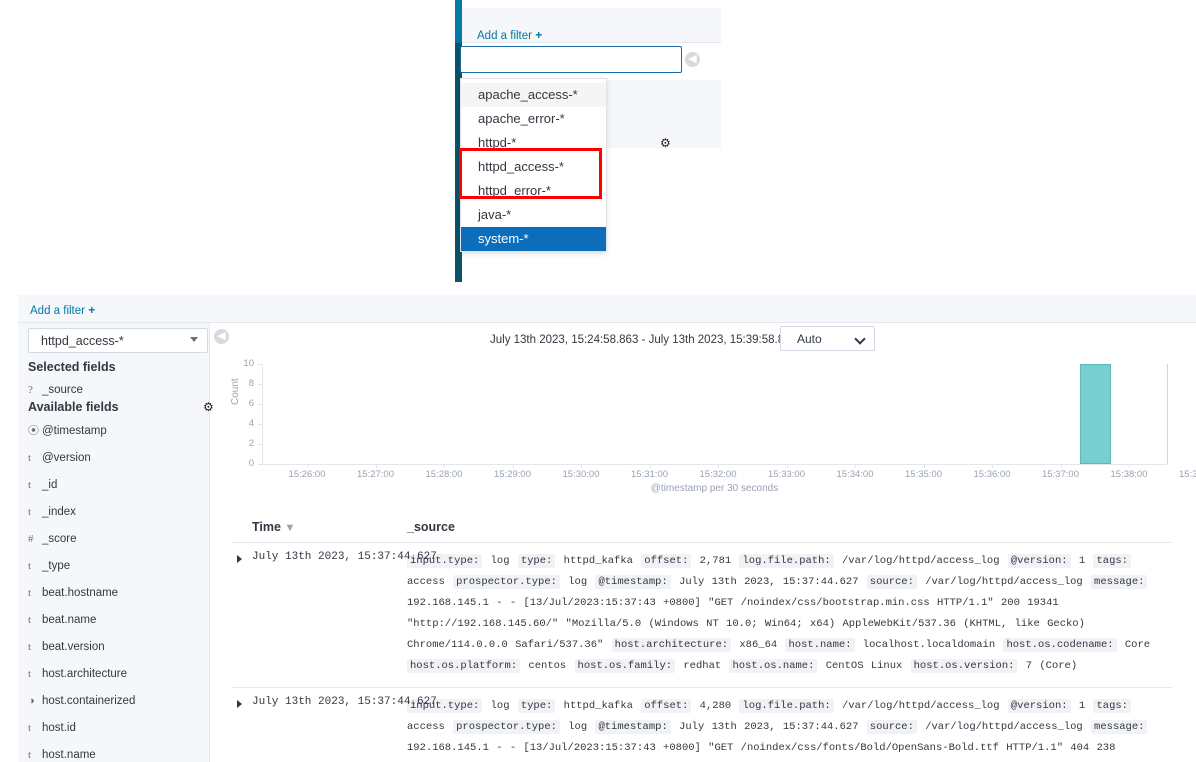  Describe the element at coordinates (1039, 706) in the screenshot. I see `field-key: @version:` at that location.